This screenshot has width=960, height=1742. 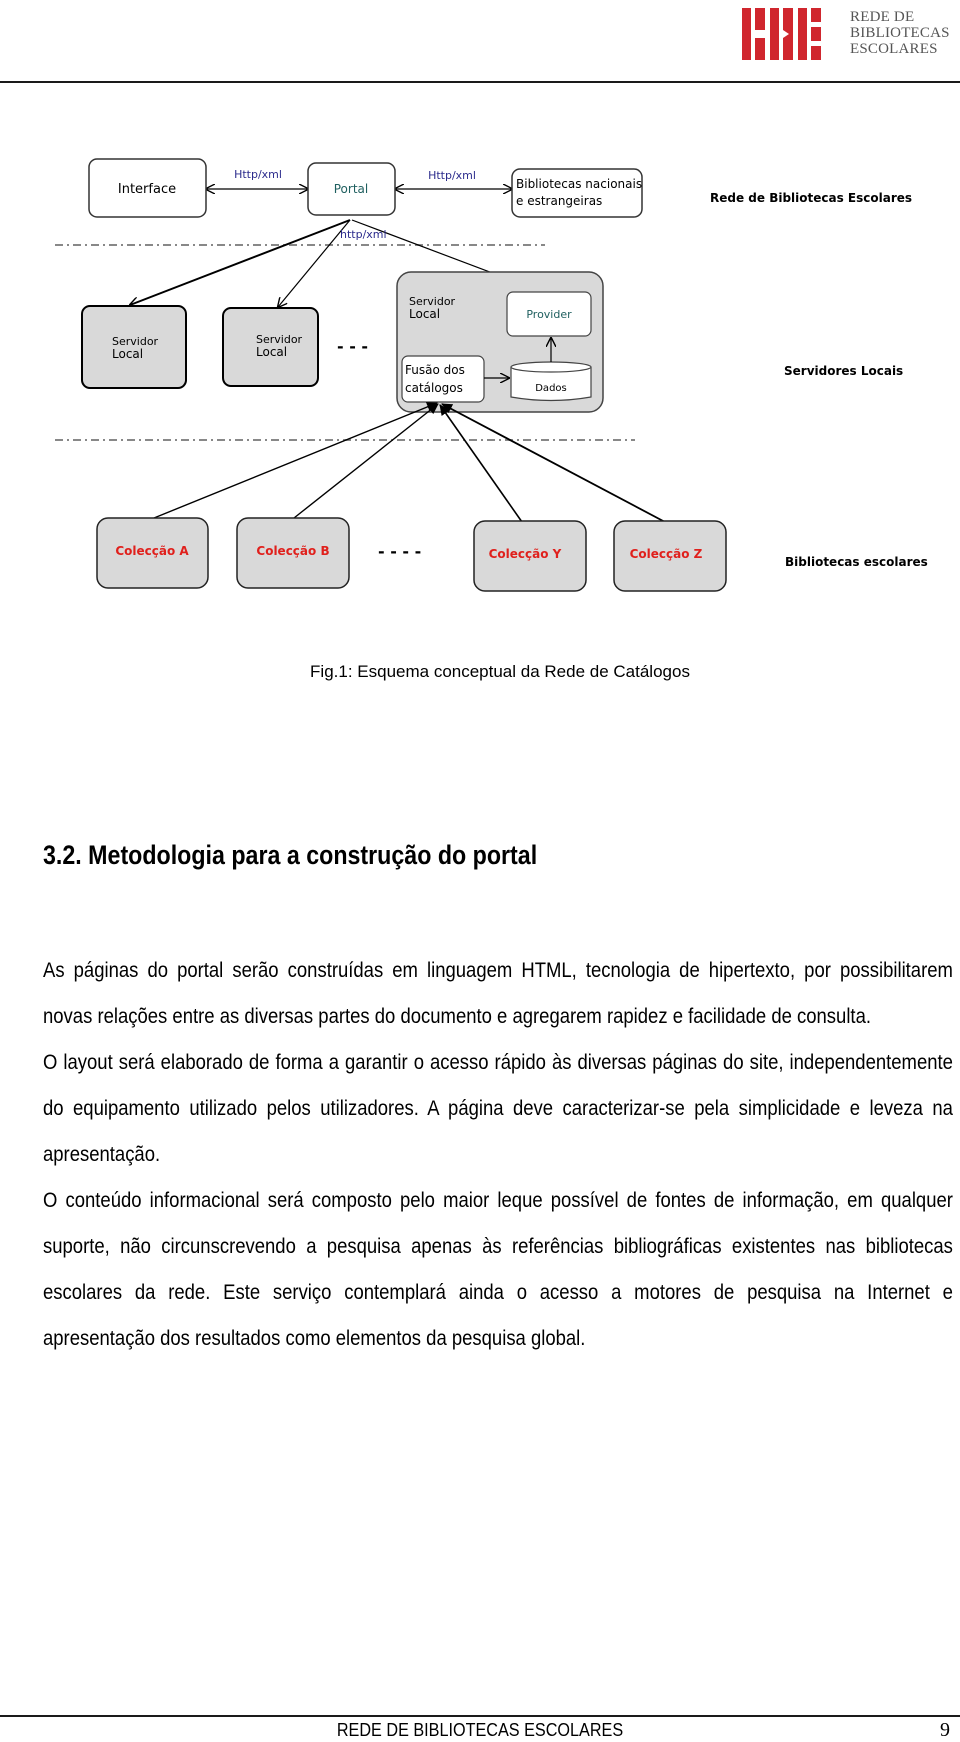 What do you see at coordinates (127, 354) in the screenshot?
I see `node-servidor-local-1-label-2: Local` at bounding box center [127, 354].